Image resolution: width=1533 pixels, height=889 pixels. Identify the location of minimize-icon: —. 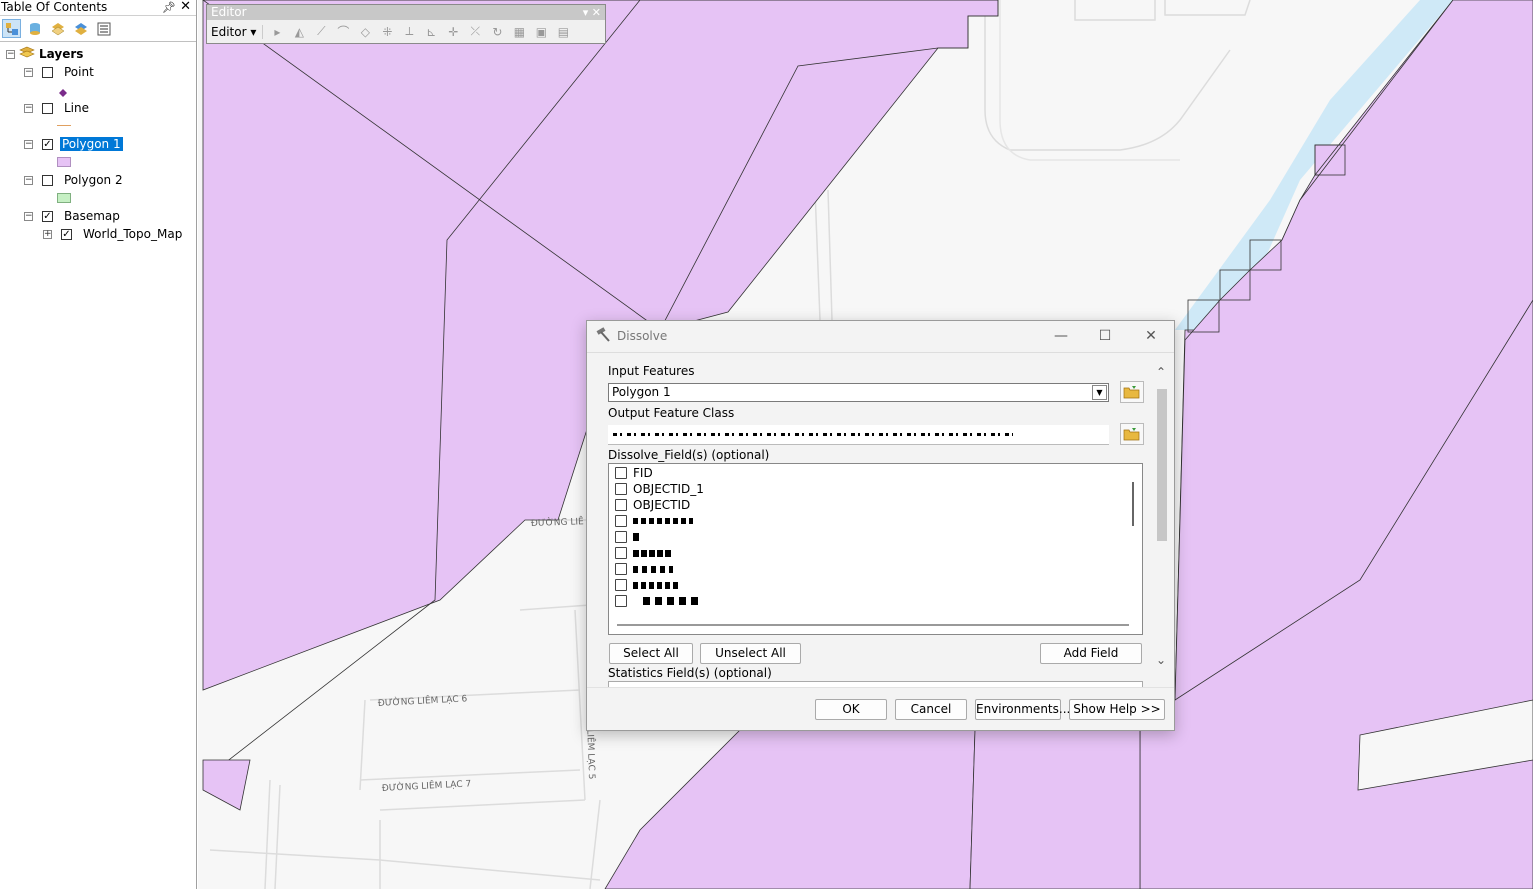
(1061, 336).